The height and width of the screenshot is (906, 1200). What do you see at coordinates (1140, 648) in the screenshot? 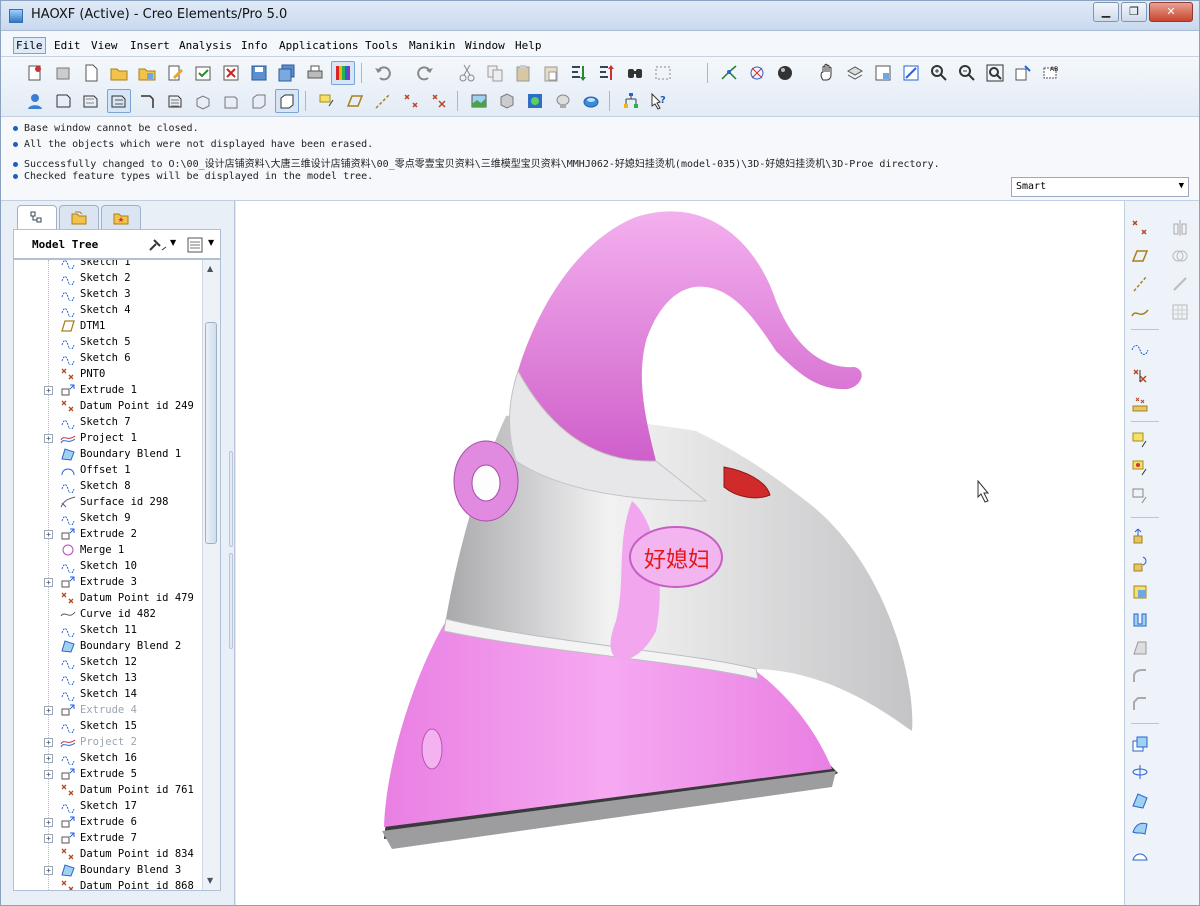
I see `draft-tool-icon` at bounding box center [1140, 648].